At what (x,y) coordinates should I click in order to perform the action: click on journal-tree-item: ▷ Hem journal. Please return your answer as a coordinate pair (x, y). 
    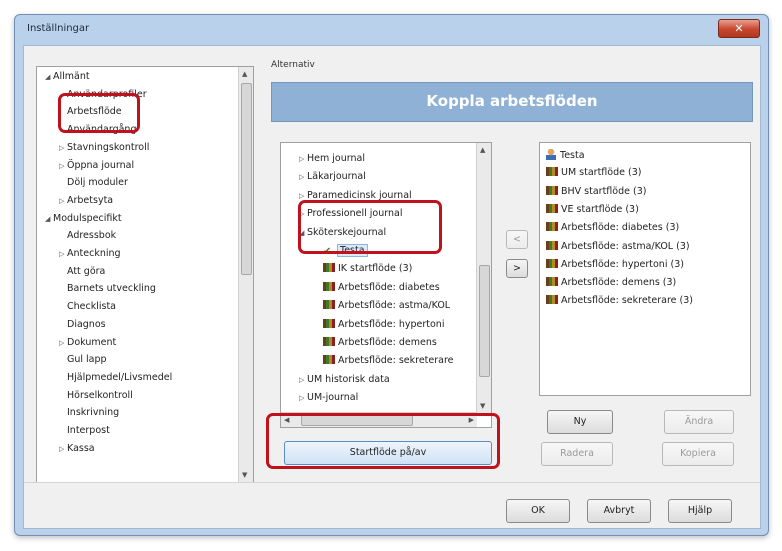
    Looking at the image, I should click on (332, 158).